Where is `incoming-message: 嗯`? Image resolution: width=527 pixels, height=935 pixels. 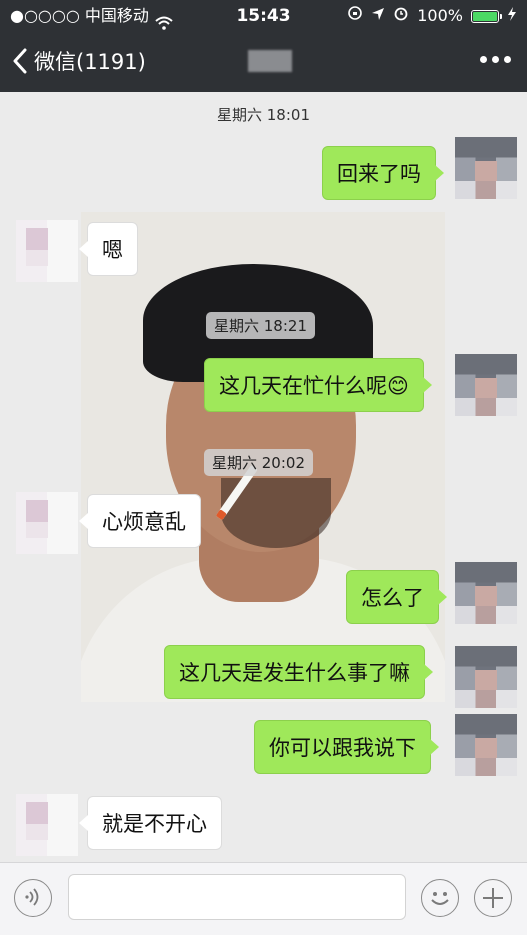
incoming-message: 嗯 is located at coordinates (108, 249).